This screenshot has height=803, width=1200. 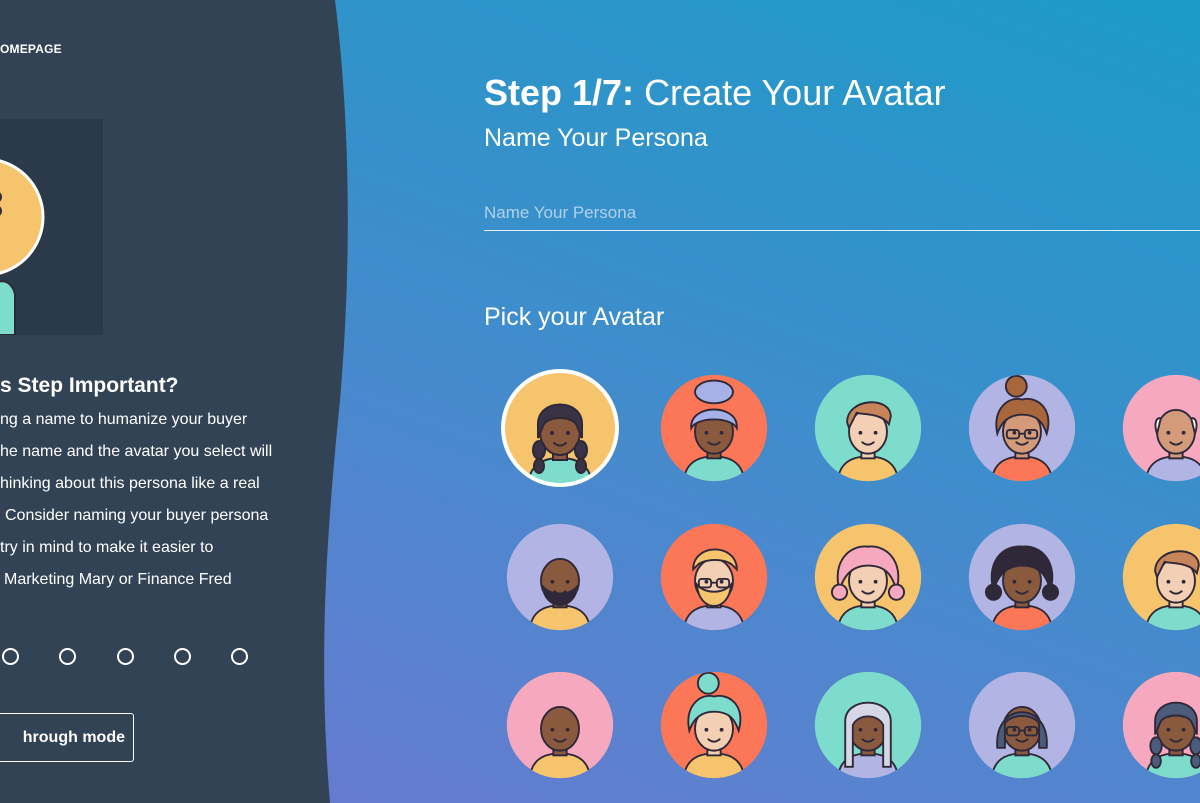 I want to click on step-label: Step 1/7:, so click(x=559, y=92).